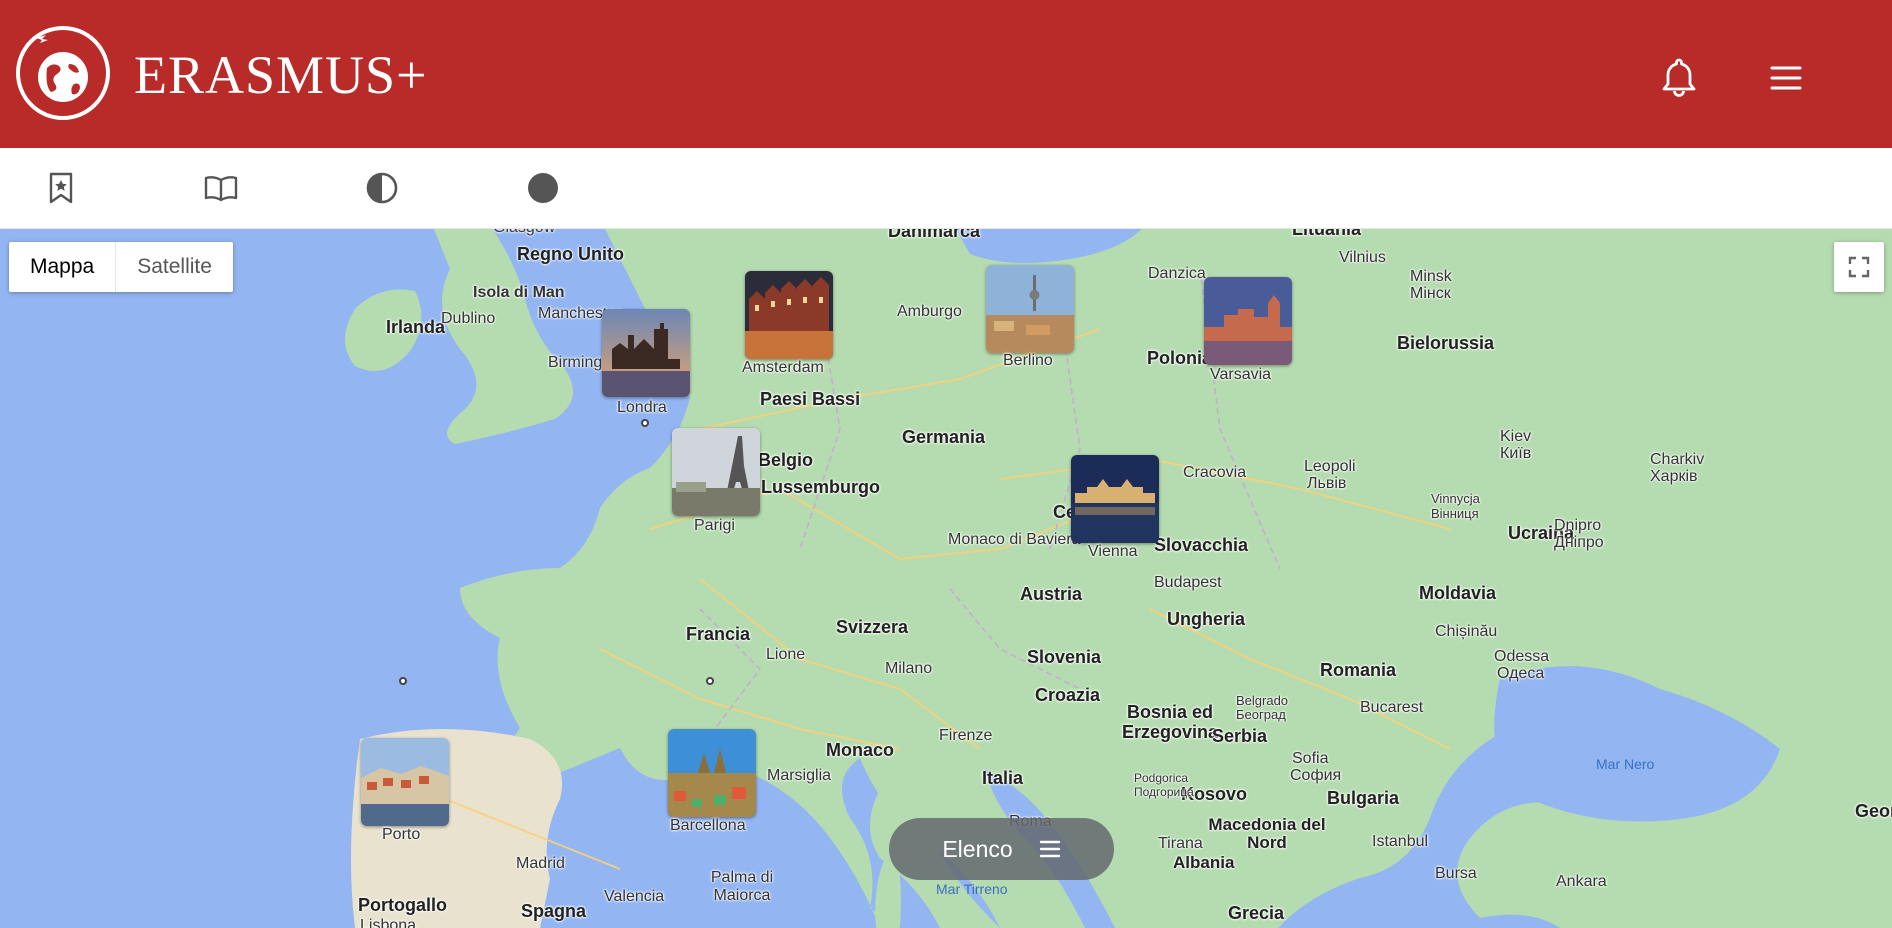 This screenshot has height=928, width=1892. I want to click on city-photo-berlino, so click(1030, 309).